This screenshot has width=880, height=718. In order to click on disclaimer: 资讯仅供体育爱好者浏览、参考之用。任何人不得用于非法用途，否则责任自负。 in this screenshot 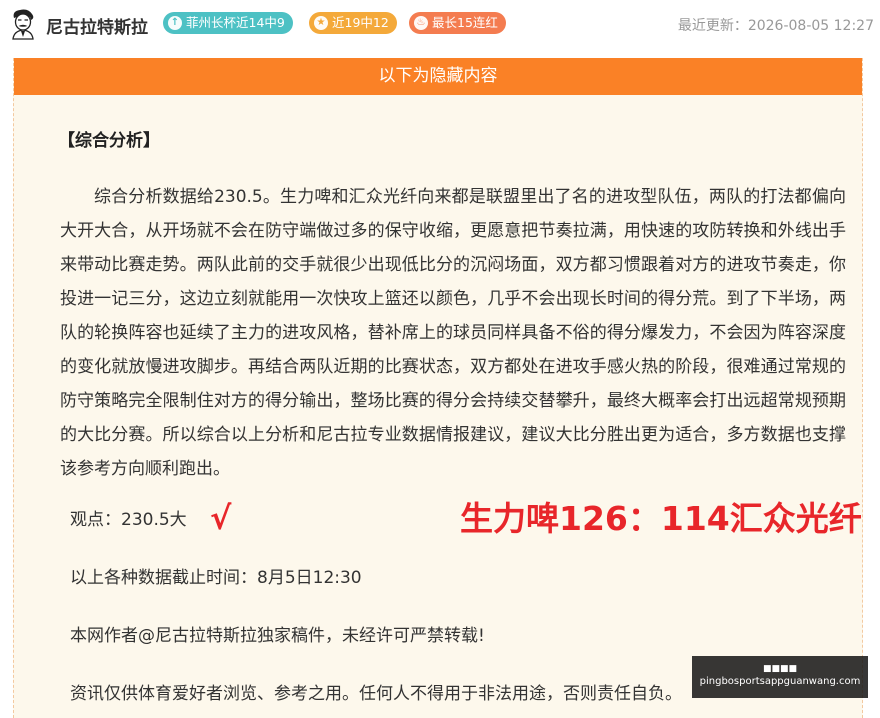, I will do `click(376, 694)`.